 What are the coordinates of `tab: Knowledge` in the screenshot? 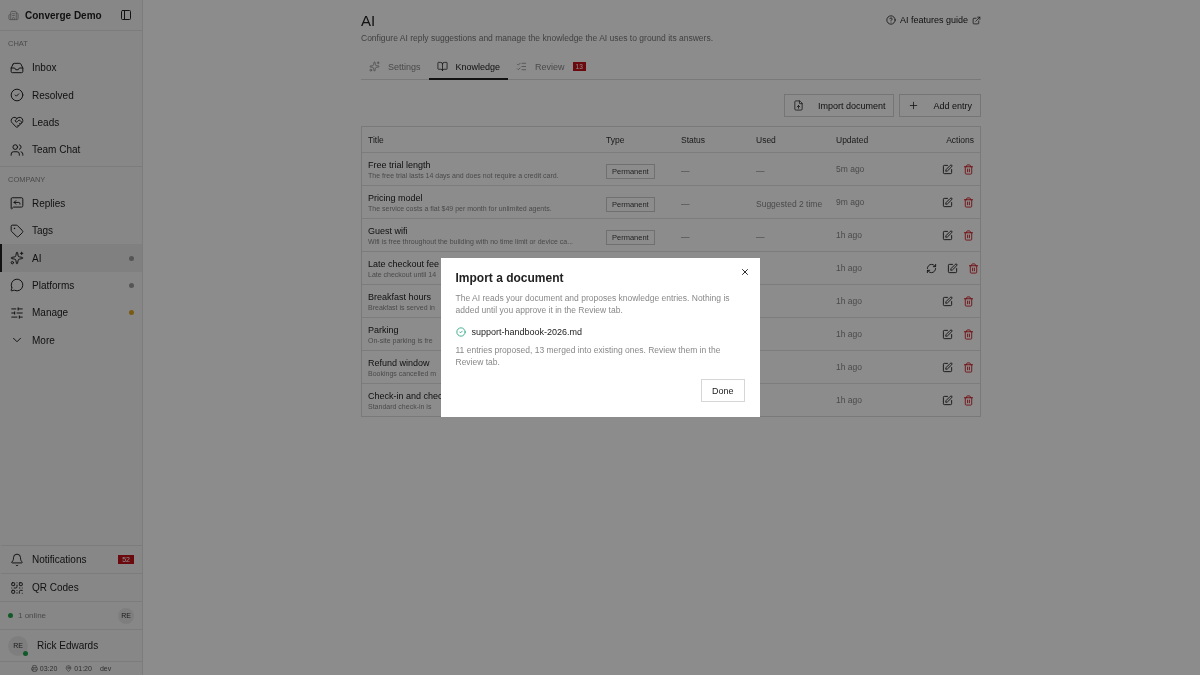 It's located at (468, 70).